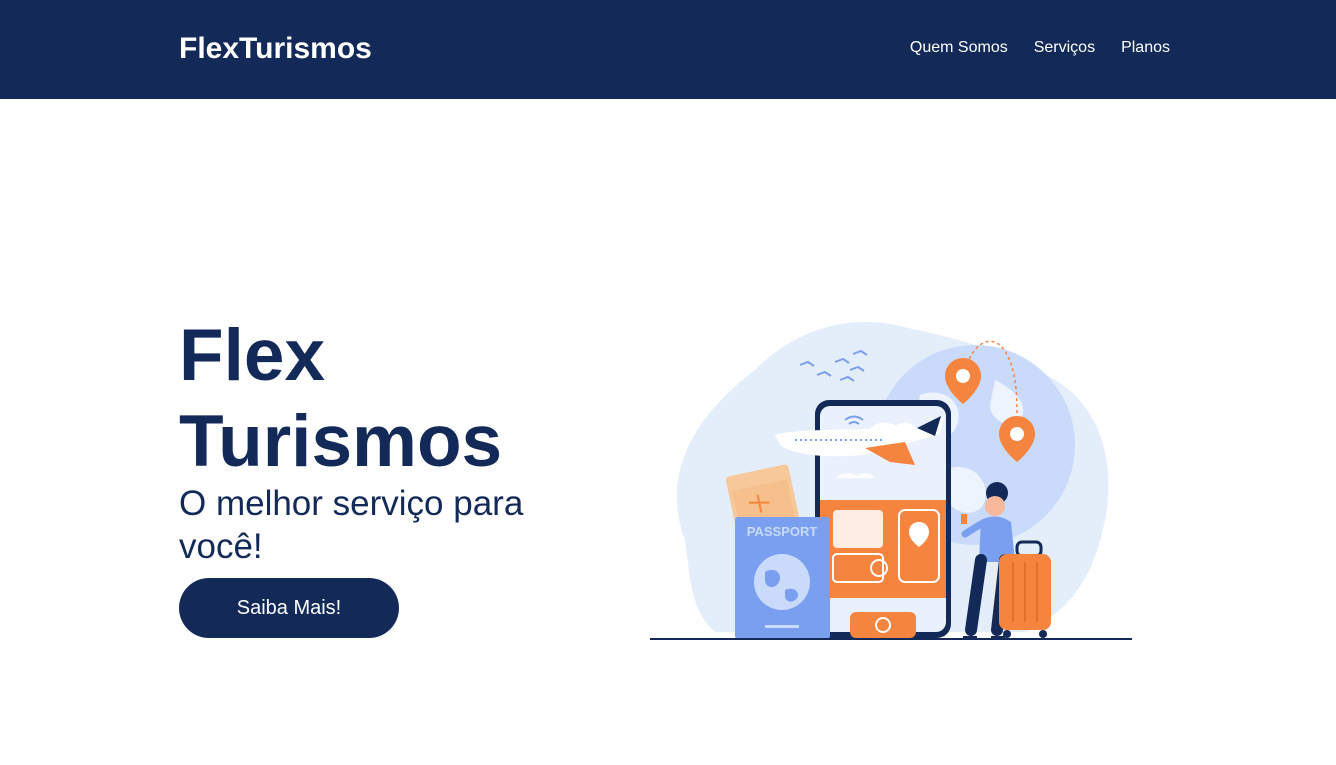 This screenshot has width=1336, height=765. Describe the element at coordinates (782, 578) in the screenshot. I see `passport-icon: PASSPORT` at that location.